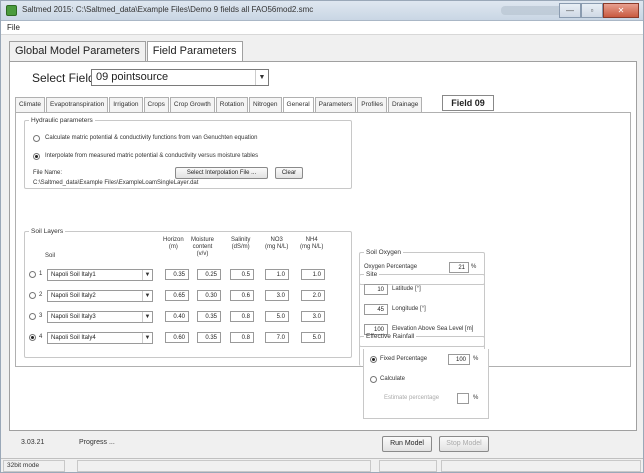 The height and width of the screenshot is (473, 644). Describe the element at coordinates (32, 316) in the screenshot. I see `soil-layer-3-radio` at that location.